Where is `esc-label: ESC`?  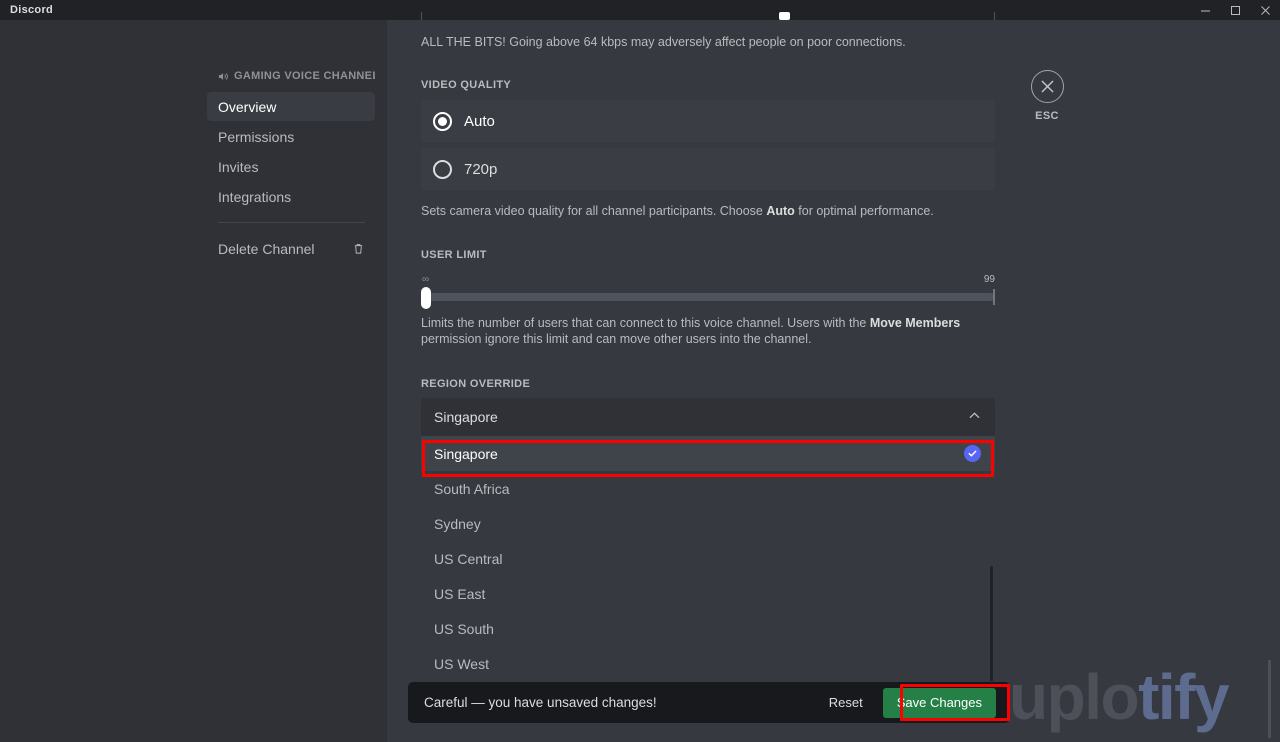 esc-label: ESC is located at coordinates (1047, 116).